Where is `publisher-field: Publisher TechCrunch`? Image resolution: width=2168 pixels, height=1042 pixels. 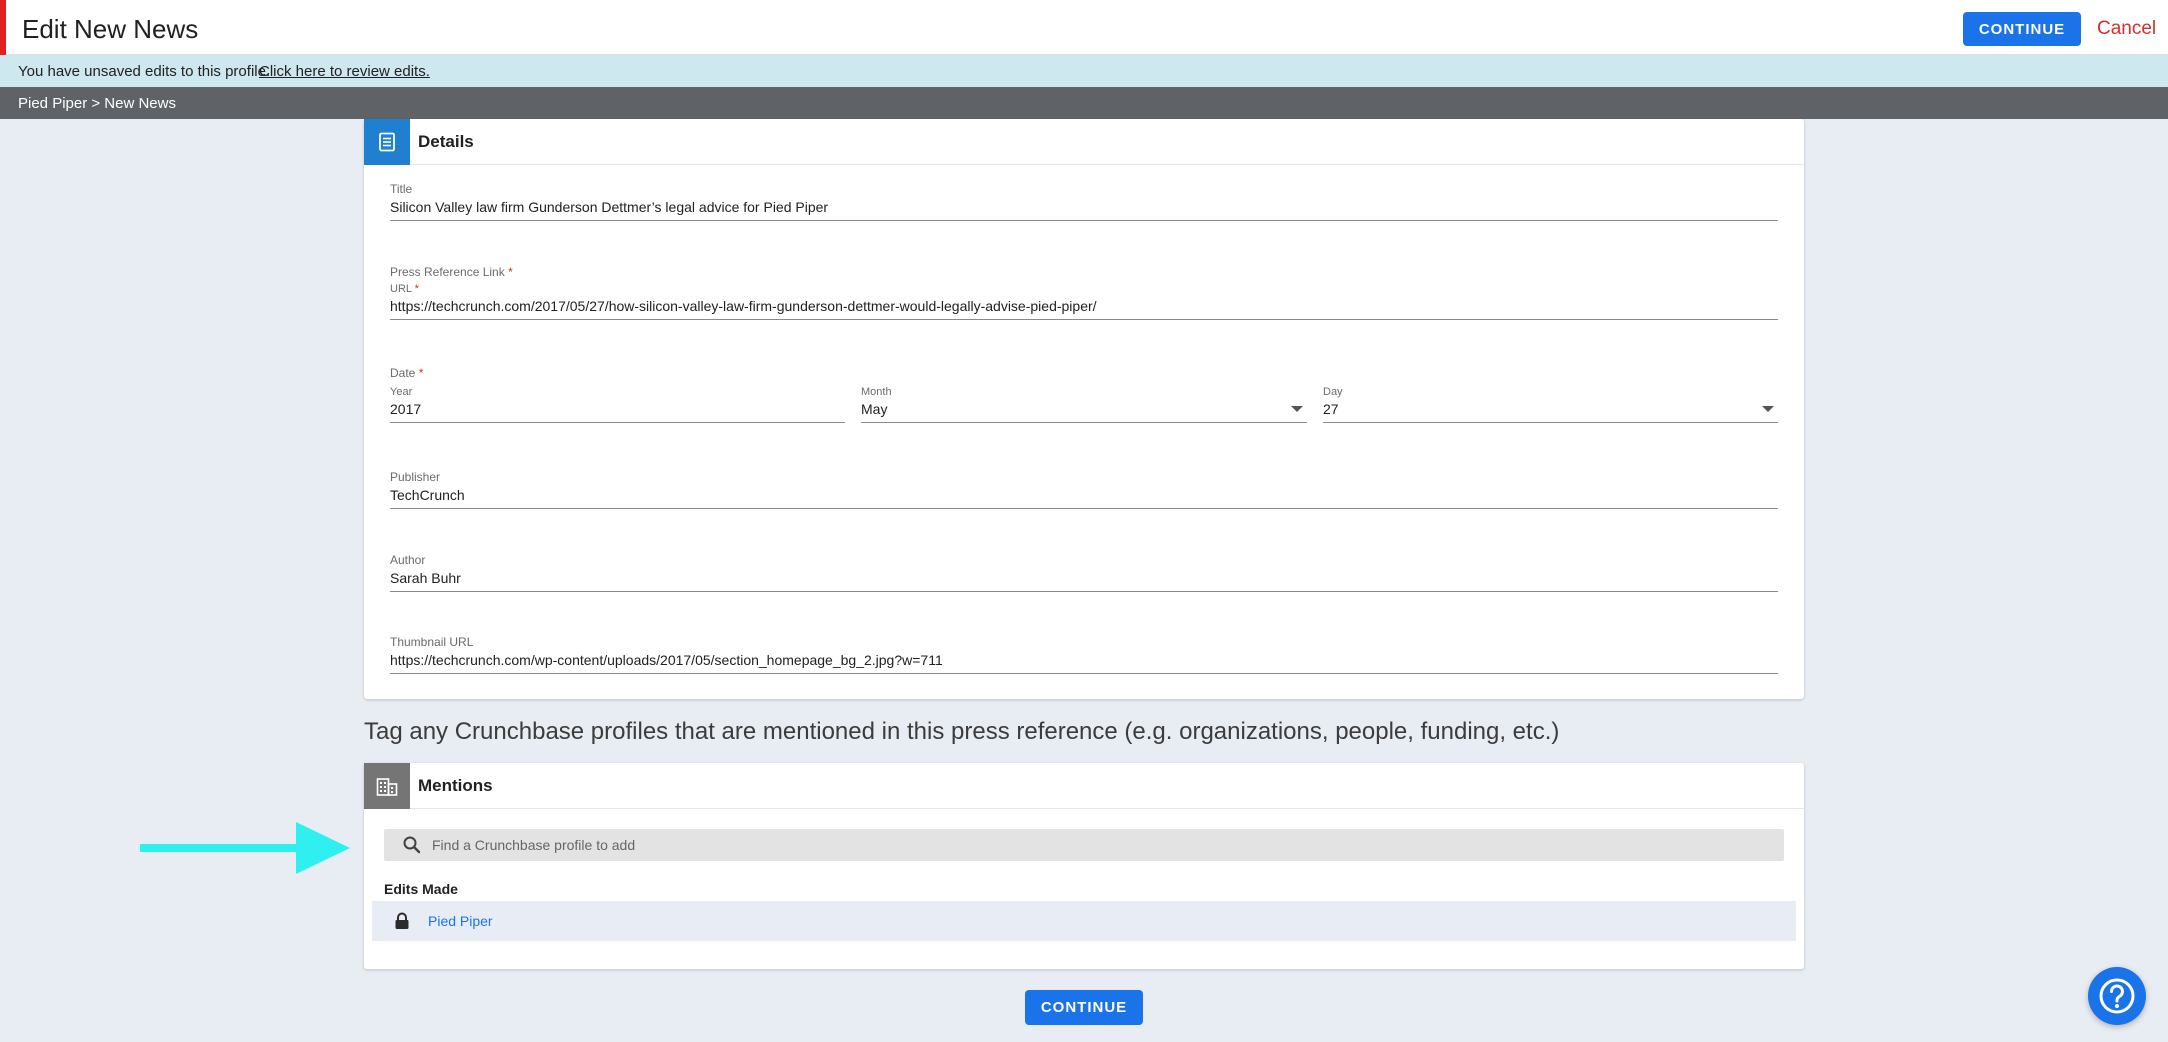 publisher-field: Publisher TechCrunch is located at coordinates (1084, 489).